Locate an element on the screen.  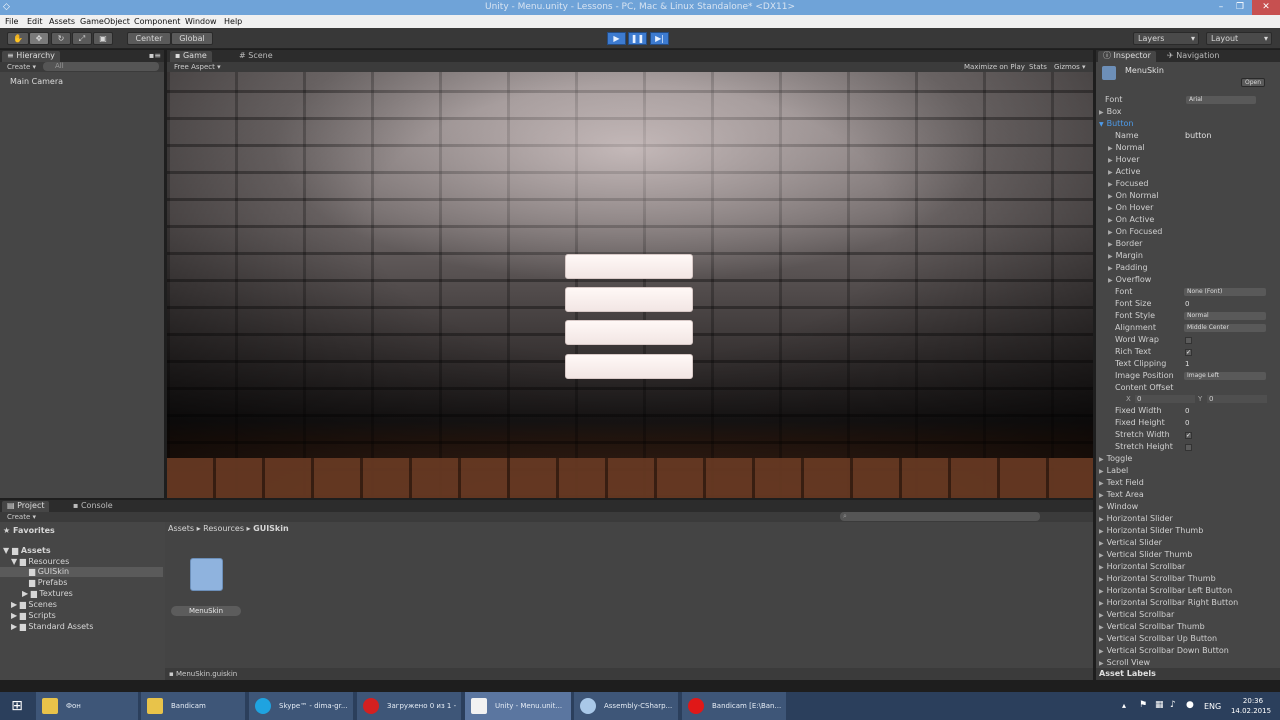
tray-mic-icon: ● is located at coordinates (1190, 705).